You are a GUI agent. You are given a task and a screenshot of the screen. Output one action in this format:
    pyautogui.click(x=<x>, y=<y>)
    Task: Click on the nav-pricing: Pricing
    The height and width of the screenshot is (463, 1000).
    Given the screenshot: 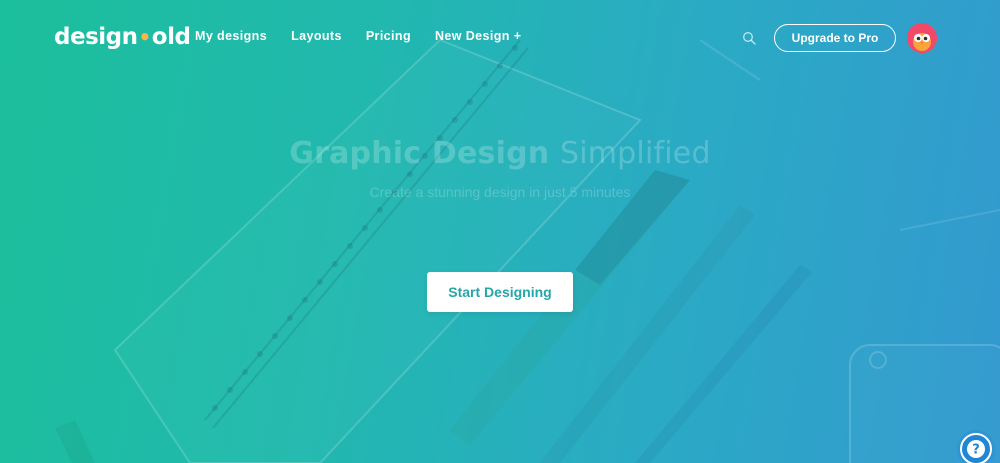 What is the action you would take?
    pyautogui.click(x=388, y=36)
    